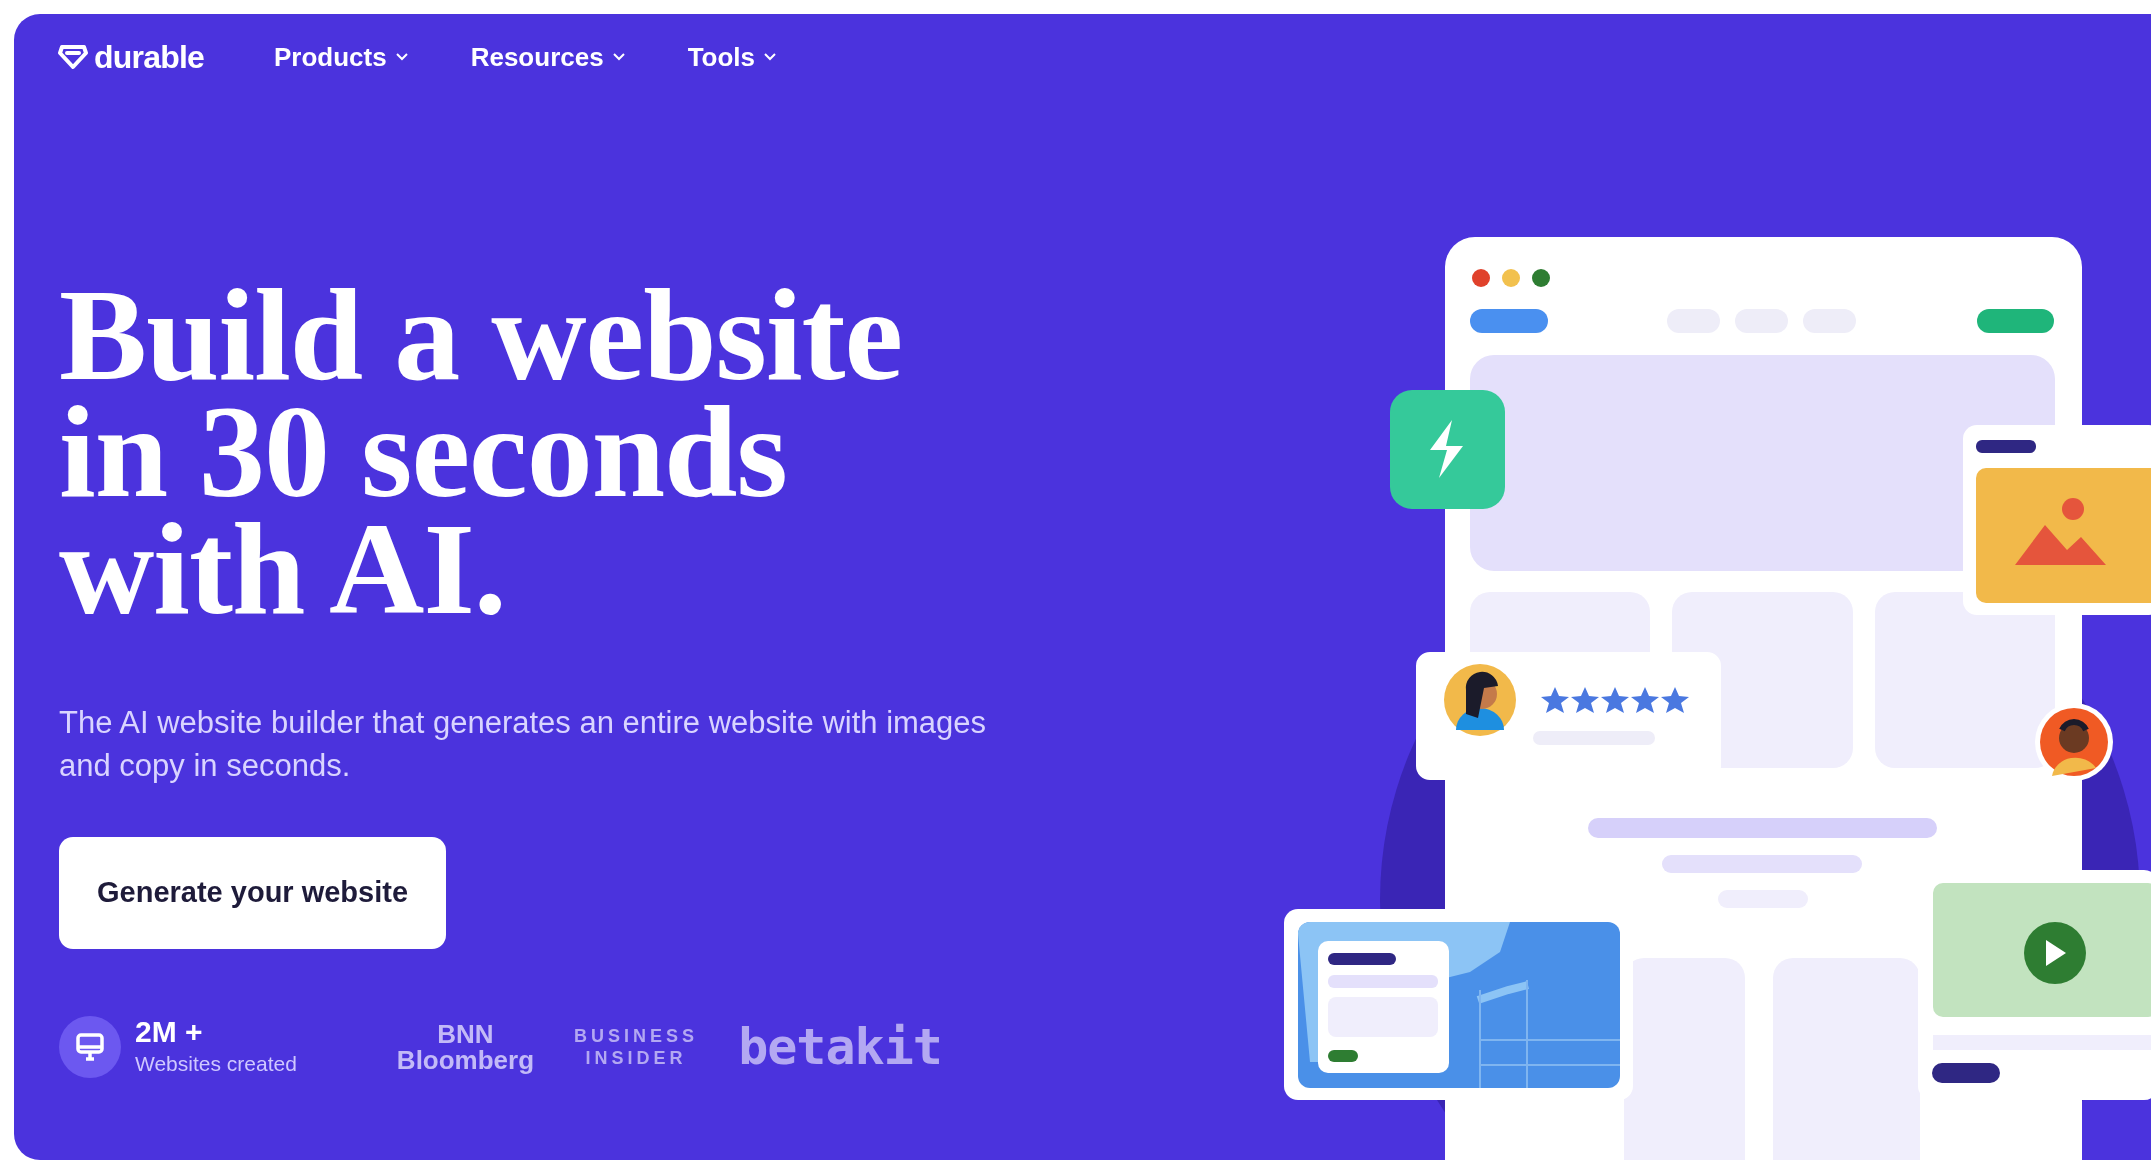 The image size is (2151, 1175). What do you see at coordinates (73, 57) in the screenshot?
I see `diamond-logo-icon` at bounding box center [73, 57].